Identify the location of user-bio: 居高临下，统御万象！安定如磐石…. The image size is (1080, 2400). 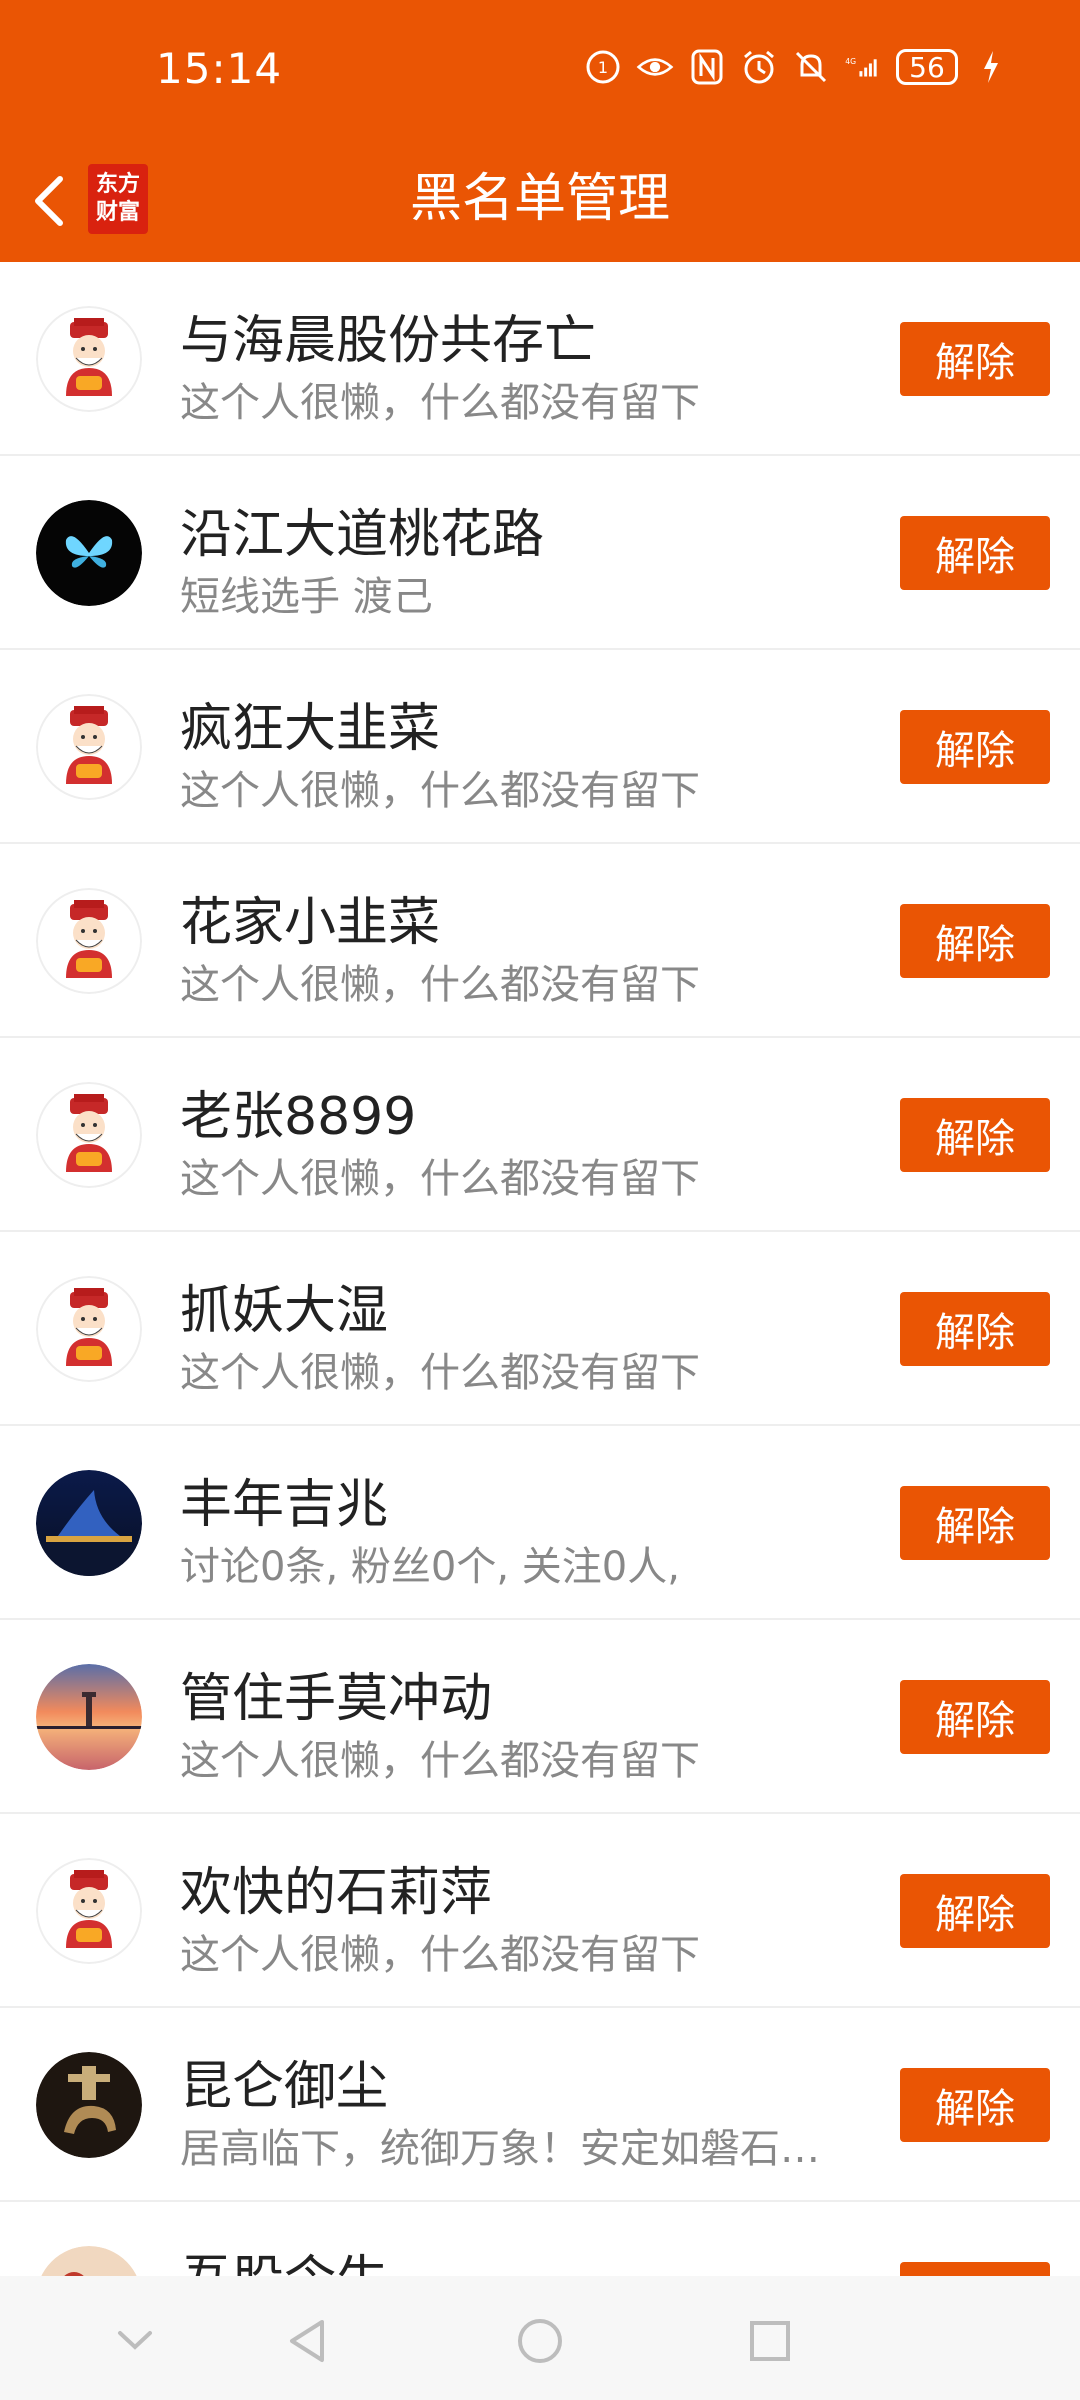
(500, 2149).